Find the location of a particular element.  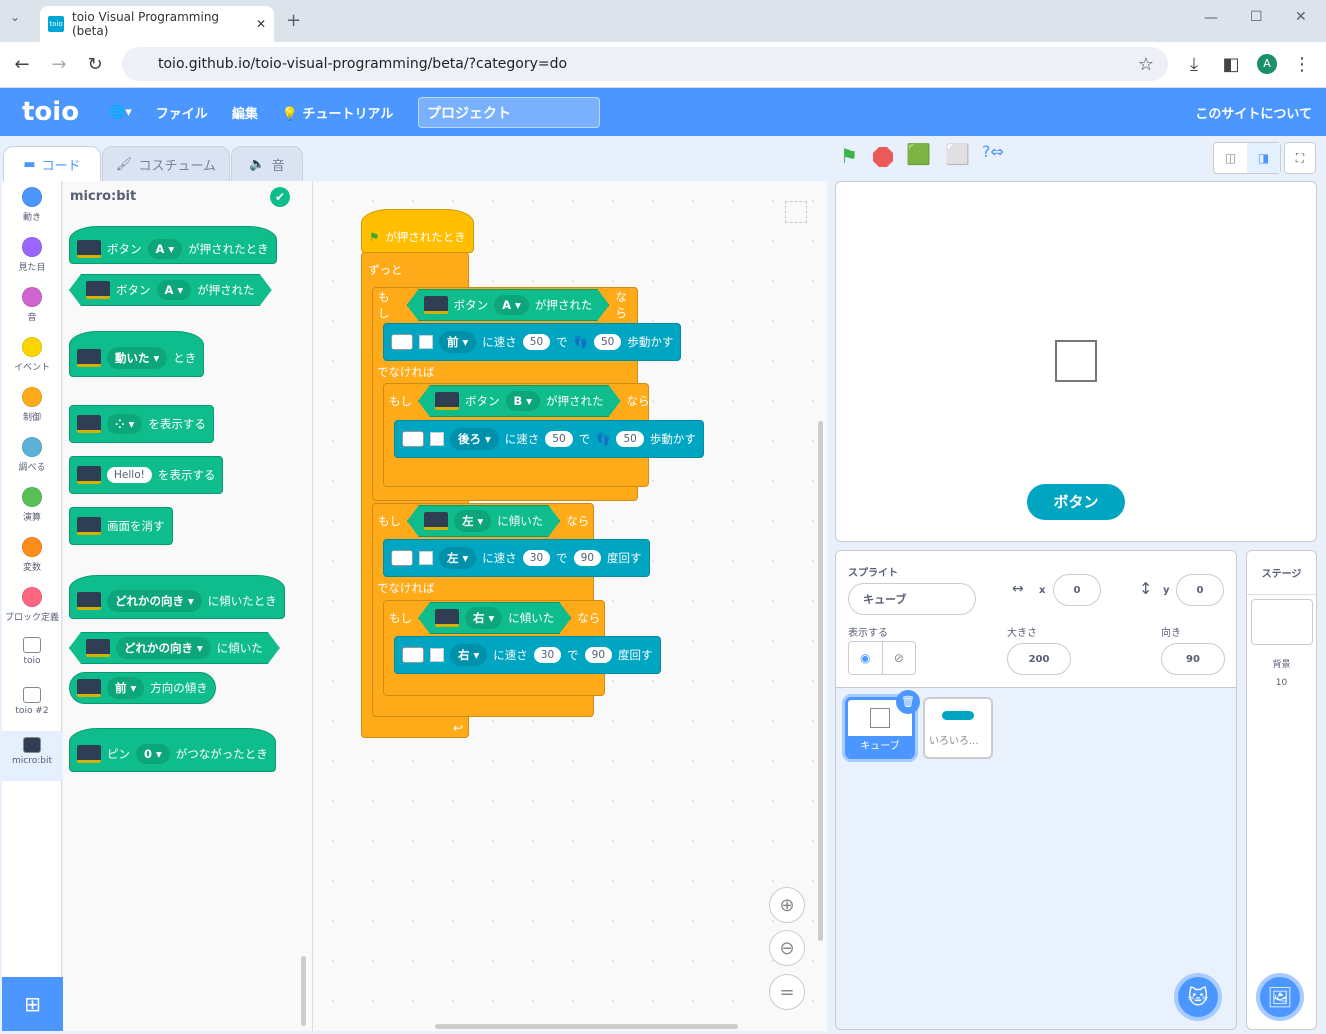

tilted-condition: 左 ▾ に傾いた is located at coordinates (483, 521).